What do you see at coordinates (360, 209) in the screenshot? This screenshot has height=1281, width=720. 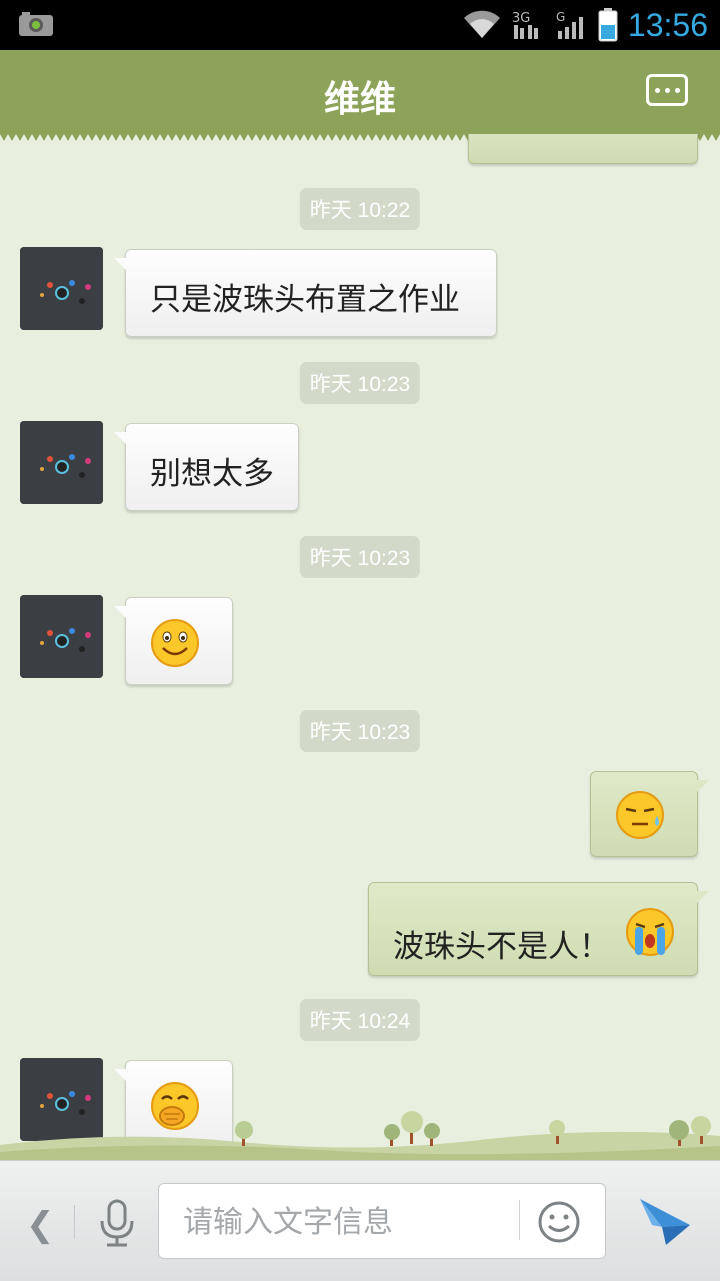 I see `message-timestamp: 昨天 10:22` at bounding box center [360, 209].